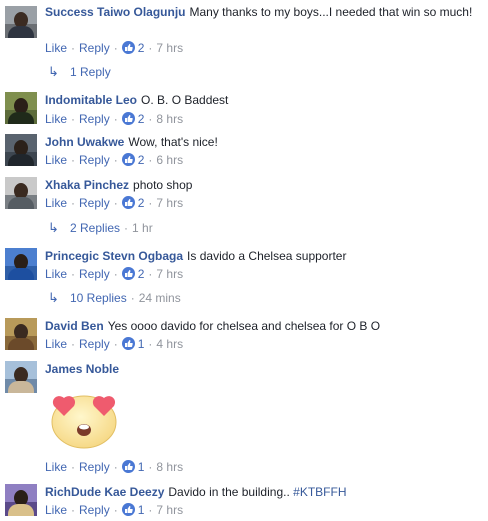 The height and width of the screenshot is (521, 488). I want to click on author-name: Xhaka Pinchez, so click(87, 185).